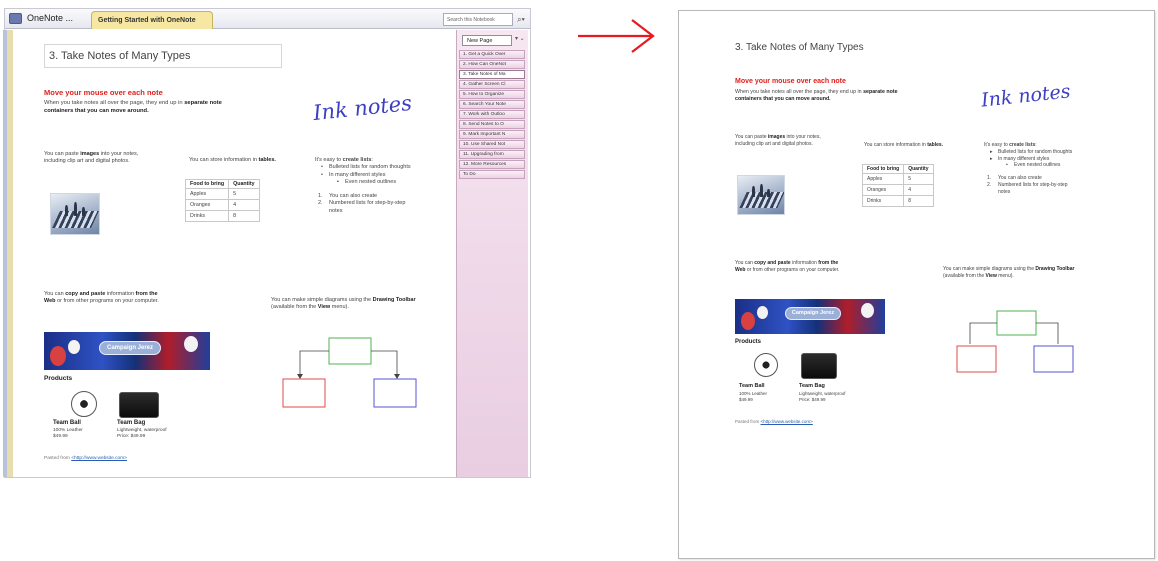 The height and width of the screenshot is (561, 1158). Describe the element at coordinates (492, 124) in the screenshot. I see `page-tab: 8. Send Notes to O` at that location.